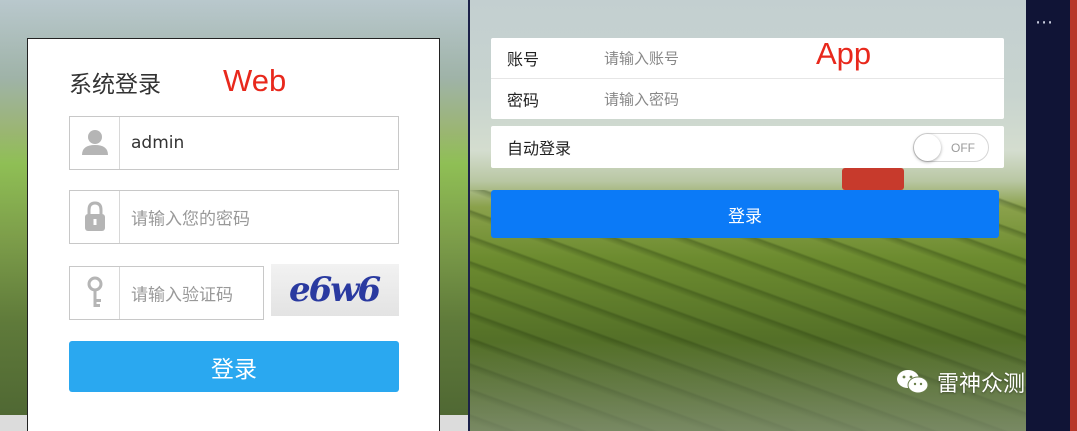 Image resolution: width=1077 pixels, height=431 pixels. I want to click on wechat-icon, so click(913, 382).